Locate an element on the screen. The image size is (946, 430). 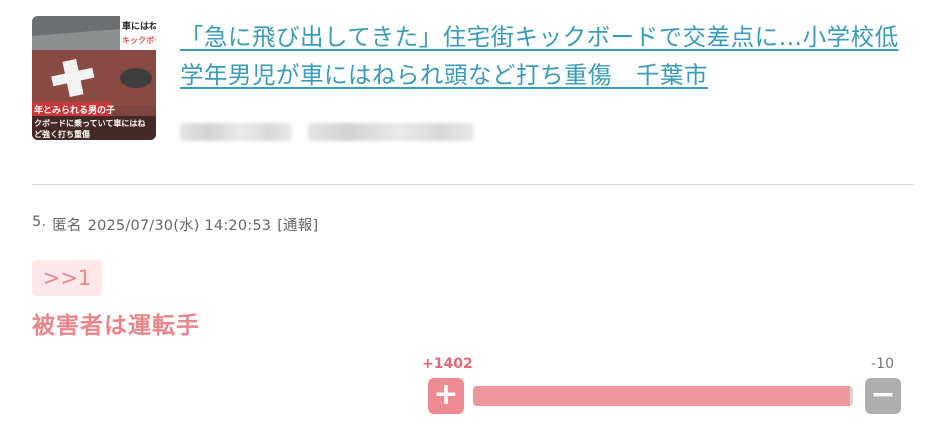
report-link: [通報] is located at coordinates (297, 224).